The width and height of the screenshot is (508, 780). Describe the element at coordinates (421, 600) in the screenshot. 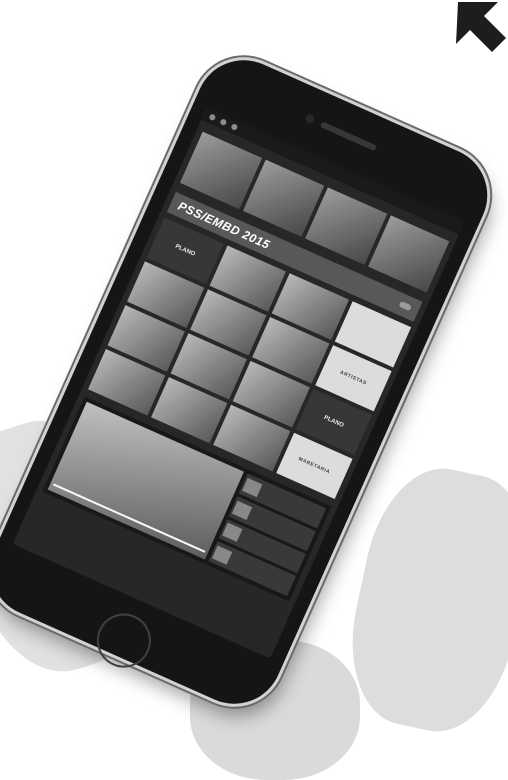

I see `right-hand` at that location.